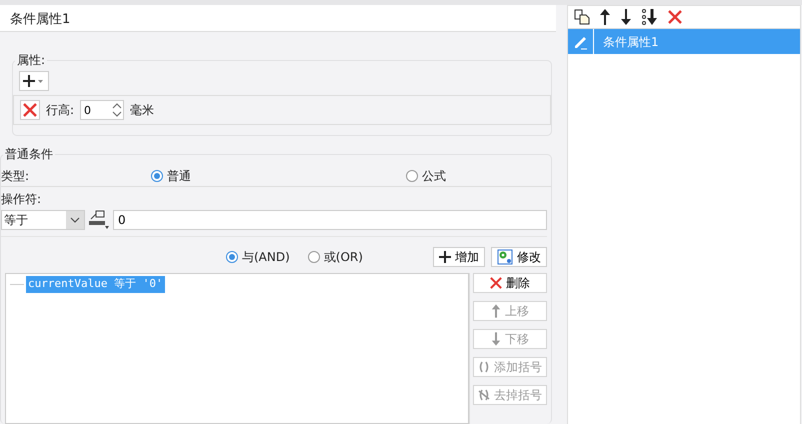 Image resolution: width=802 pixels, height=424 pixels. What do you see at coordinates (533, 175) in the screenshot?
I see `radio-option: 公式` at bounding box center [533, 175].